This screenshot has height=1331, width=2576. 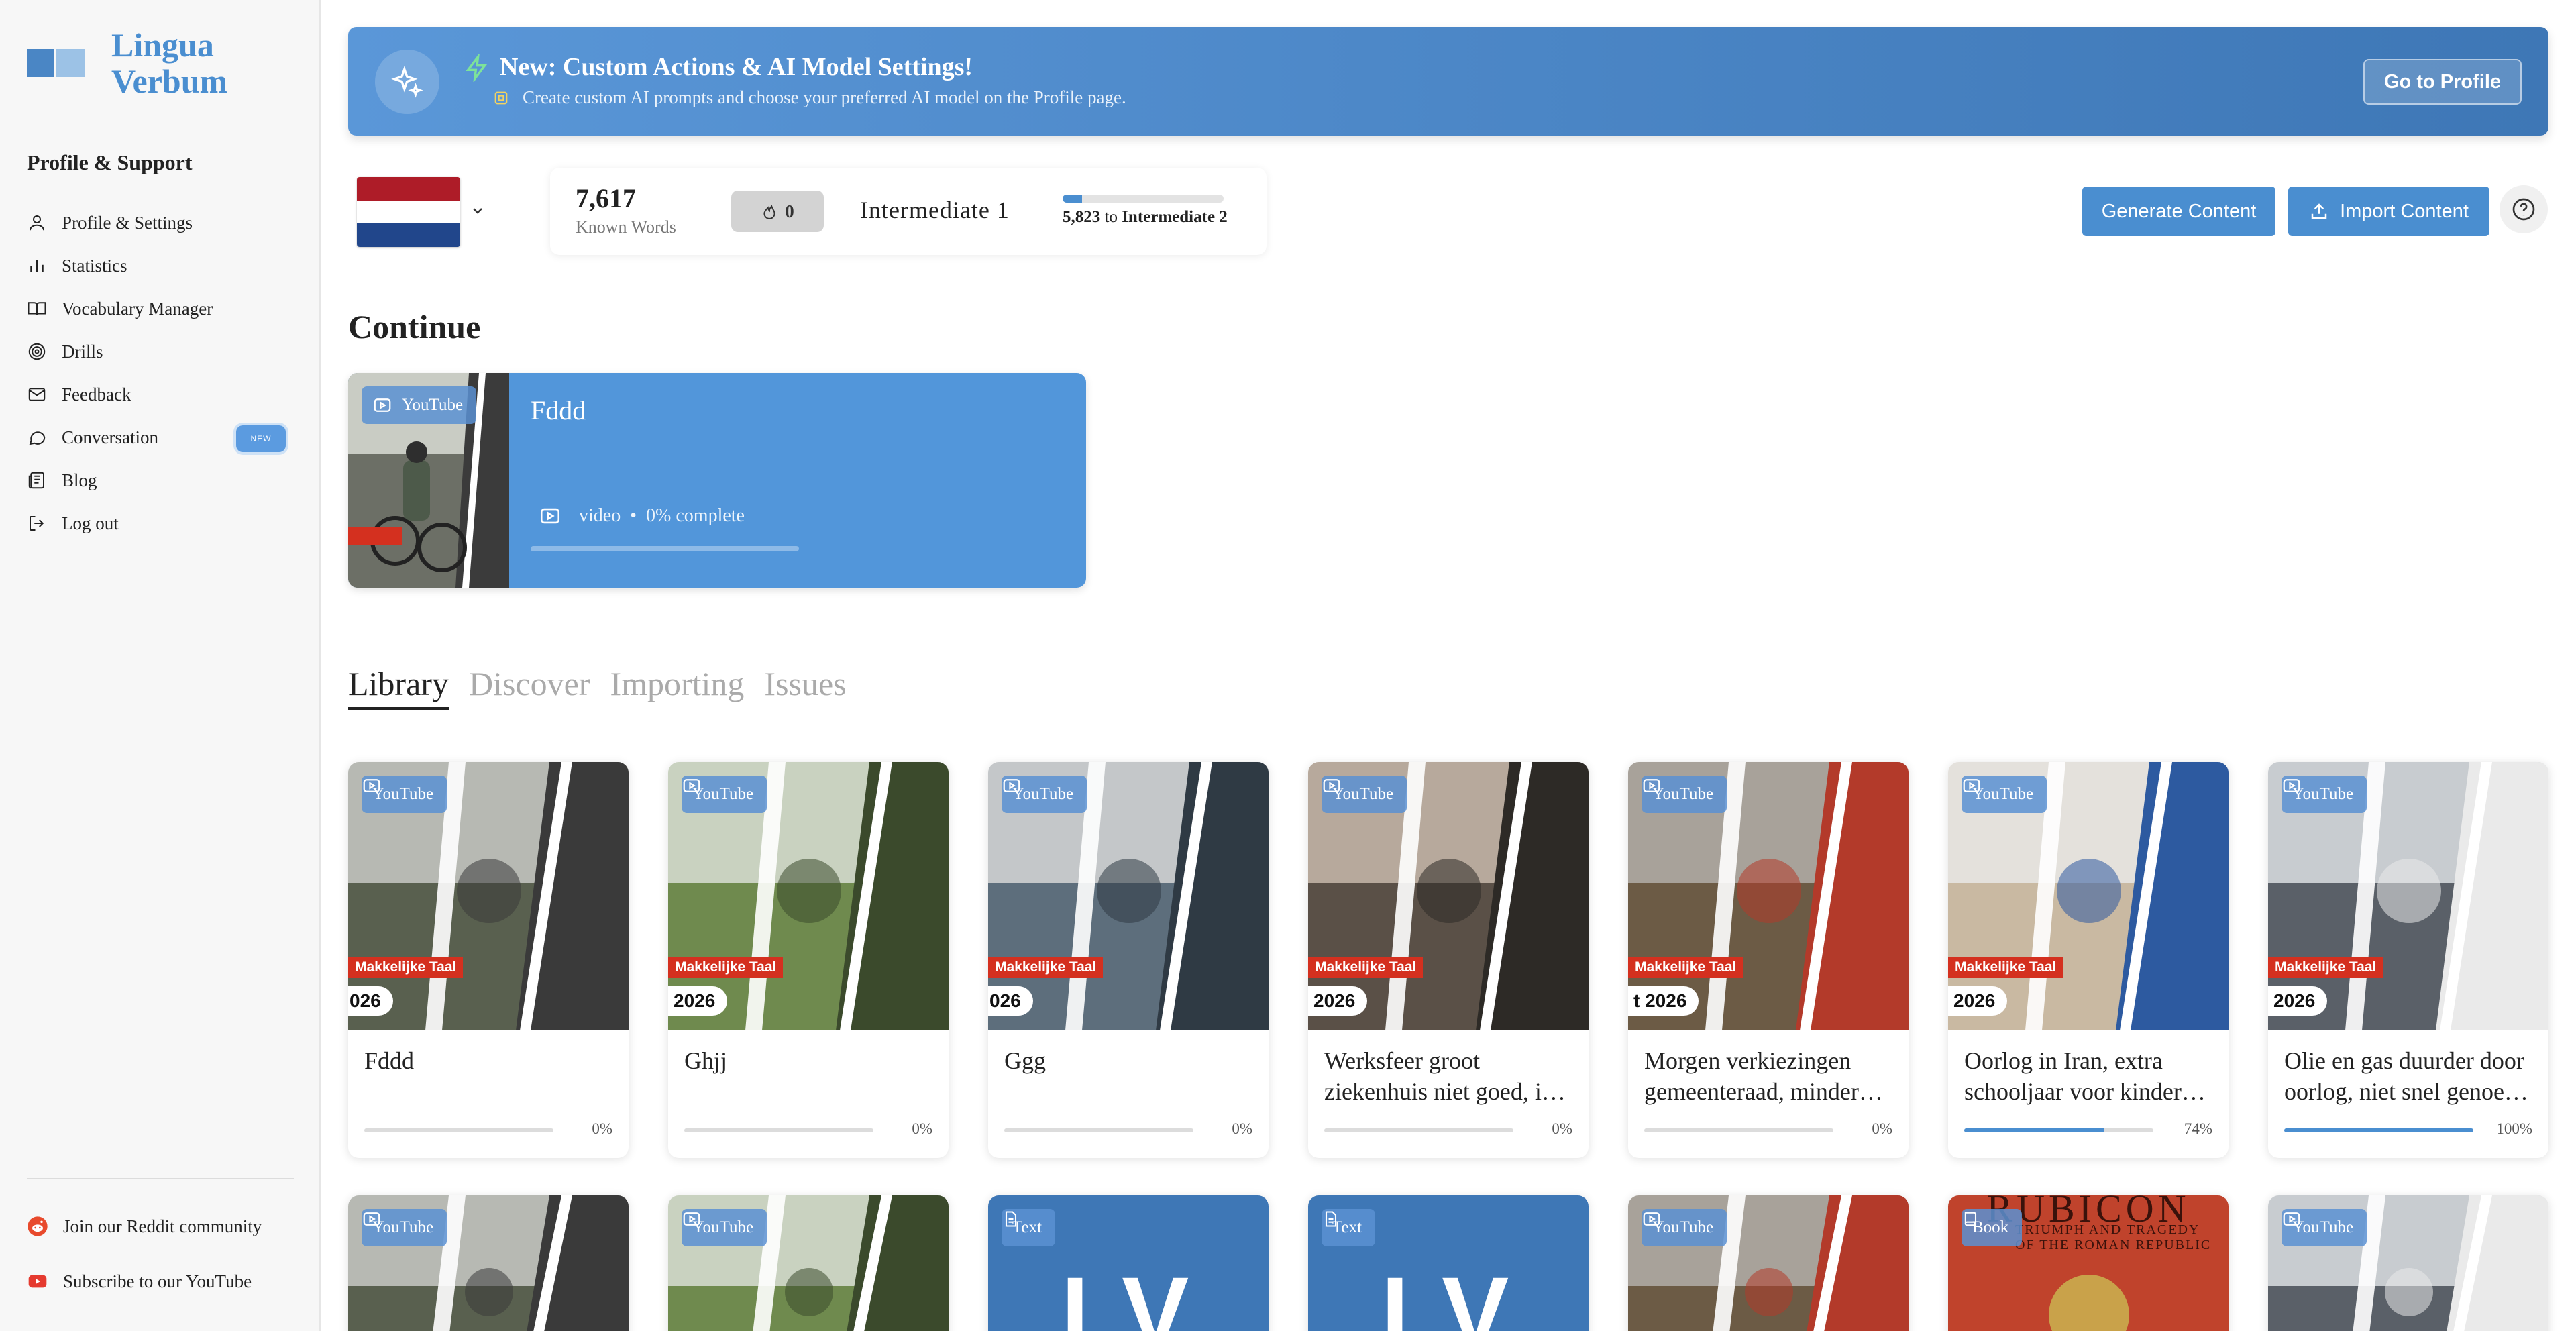 I want to click on book-icon, so click(x=37, y=309).